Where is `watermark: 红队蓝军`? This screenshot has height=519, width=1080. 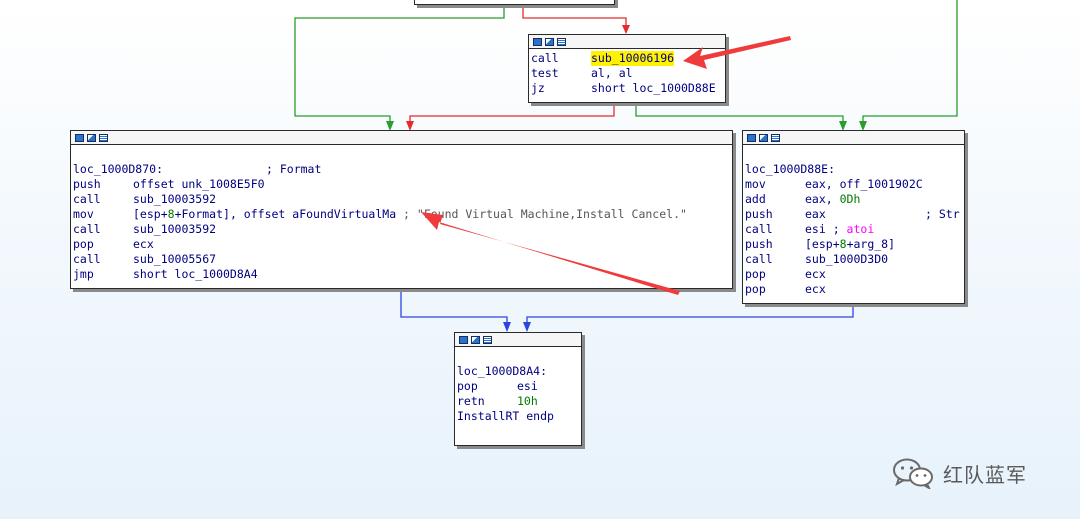
watermark: 红队蓝军 is located at coordinates (959, 473).